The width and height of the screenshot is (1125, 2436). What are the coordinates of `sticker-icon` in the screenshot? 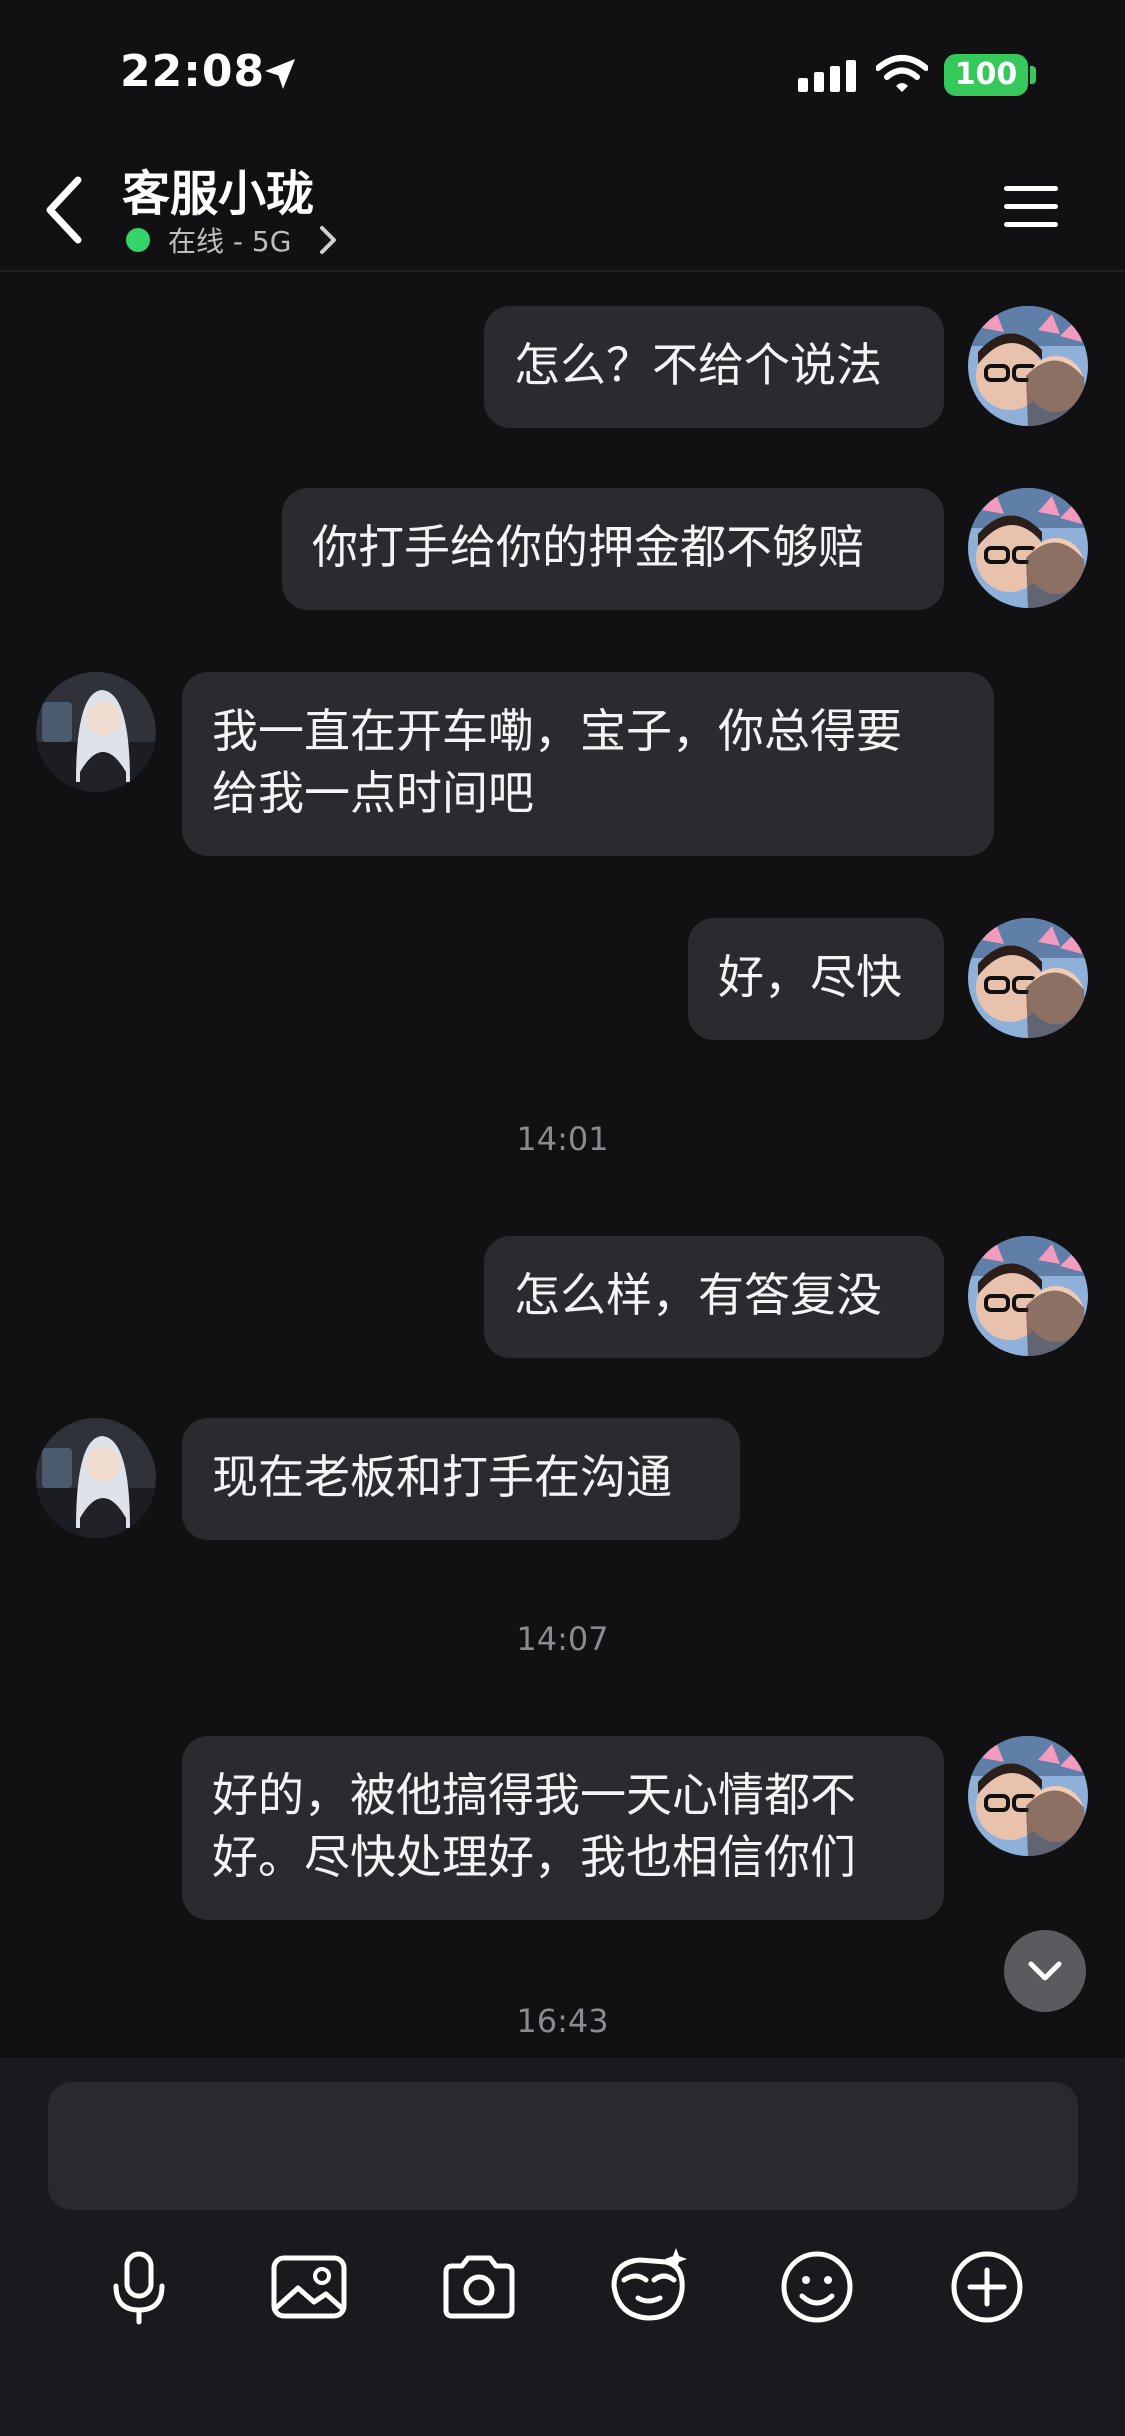 It's located at (649, 2287).